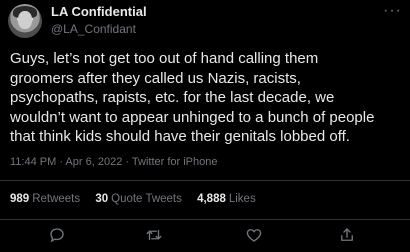 The height and width of the screenshot is (252, 410). Describe the element at coordinates (392, 11) in the screenshot. I see `more-options-icon: ···` at that location.